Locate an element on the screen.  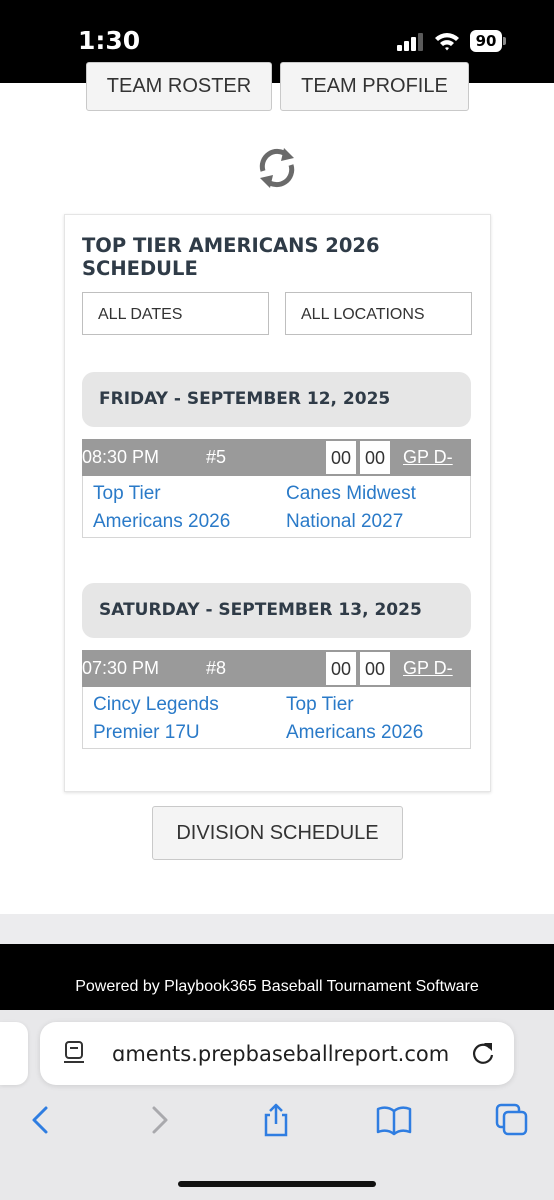
team-link-1: Top Tier Americans 2026 is located at coordinates (178, 508).